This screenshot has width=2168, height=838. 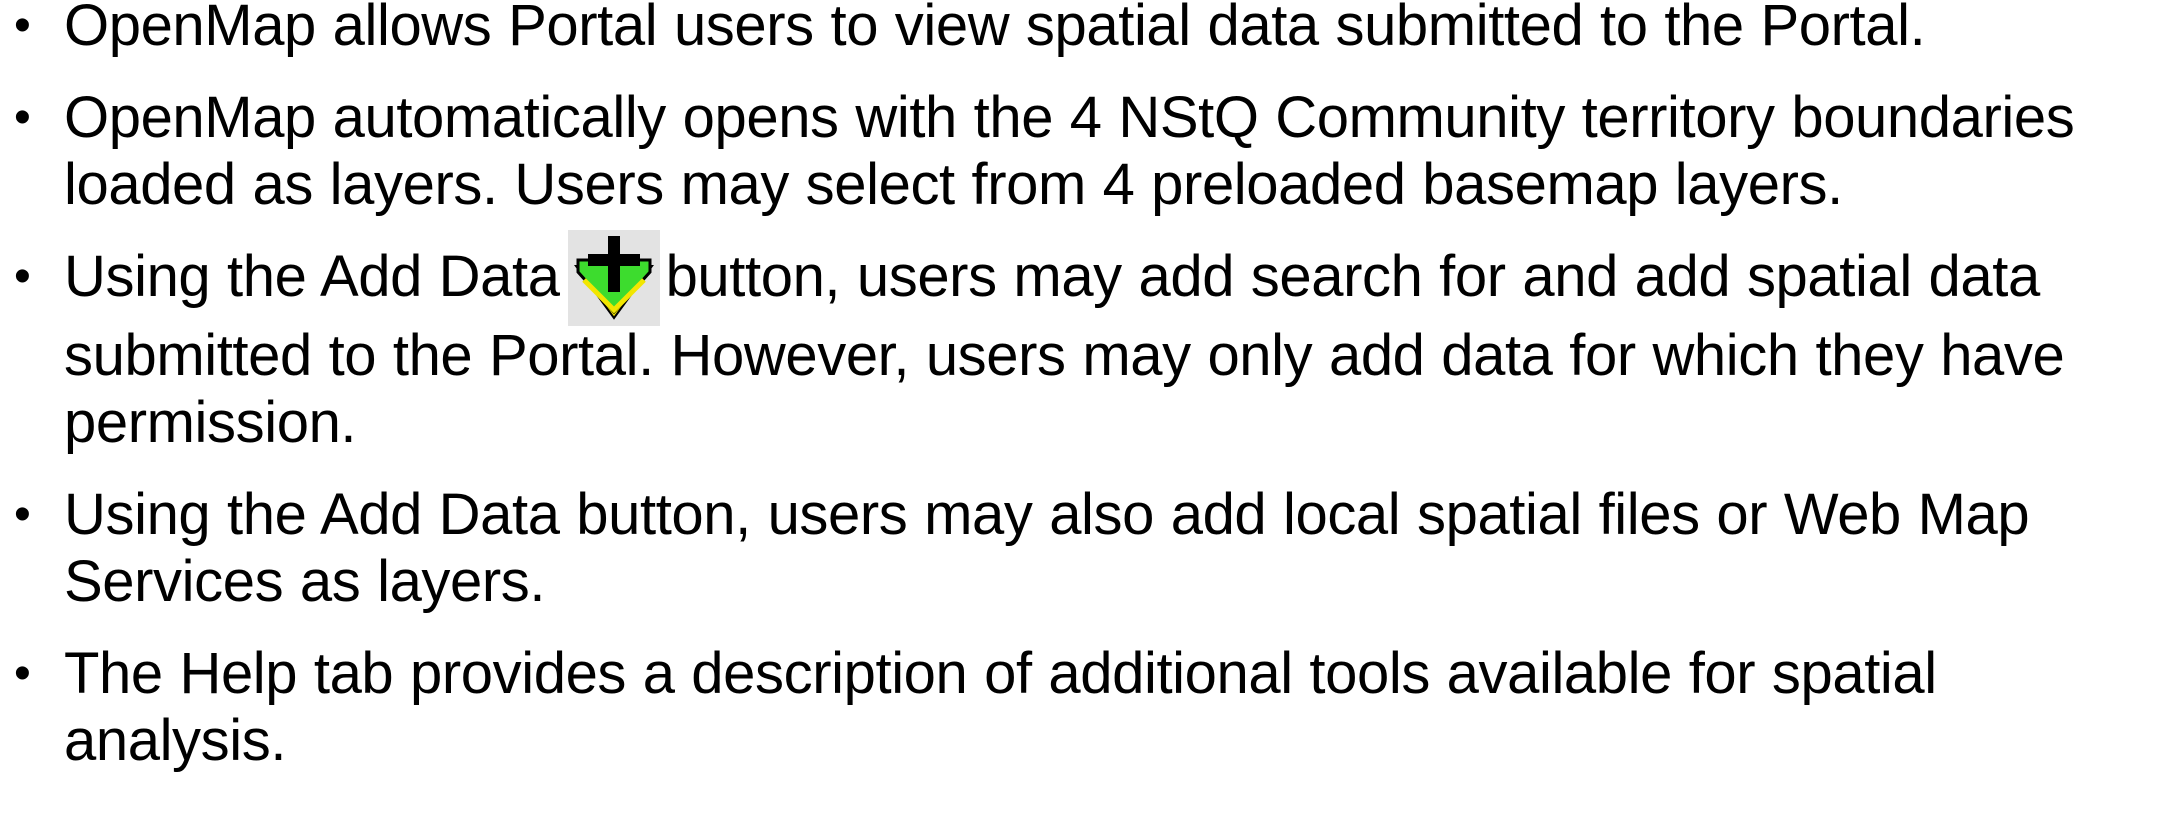 I want to click on add-data-icon, so click(x=613, y=278).